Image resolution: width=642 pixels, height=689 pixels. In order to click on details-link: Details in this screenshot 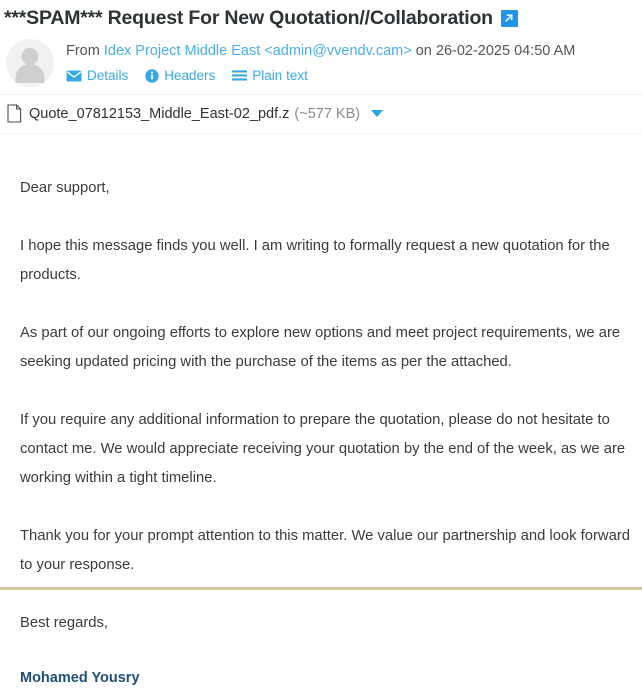, I will do `click(97, 76)`.